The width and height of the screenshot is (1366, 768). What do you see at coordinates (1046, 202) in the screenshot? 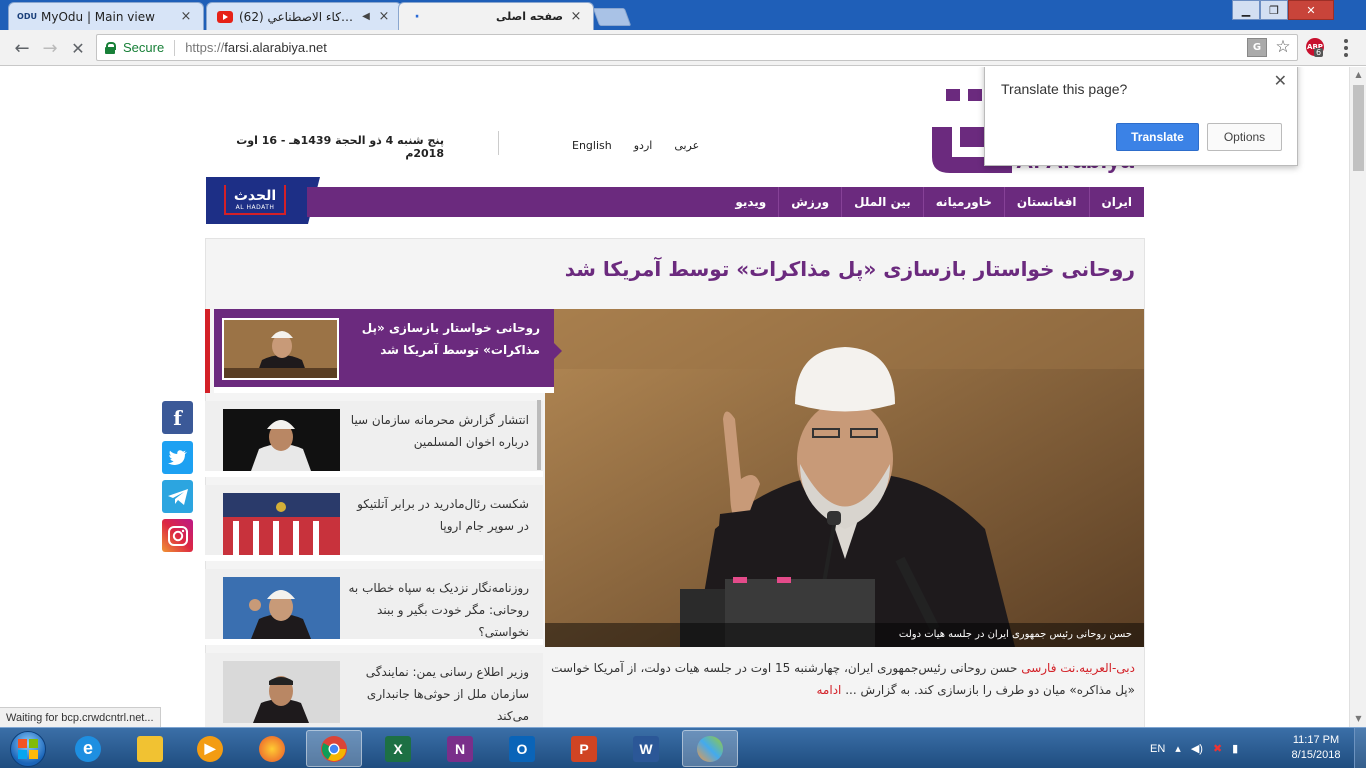
I see `nav-item-afghanistan: افغانستان` at bounding box center [1046, 202].